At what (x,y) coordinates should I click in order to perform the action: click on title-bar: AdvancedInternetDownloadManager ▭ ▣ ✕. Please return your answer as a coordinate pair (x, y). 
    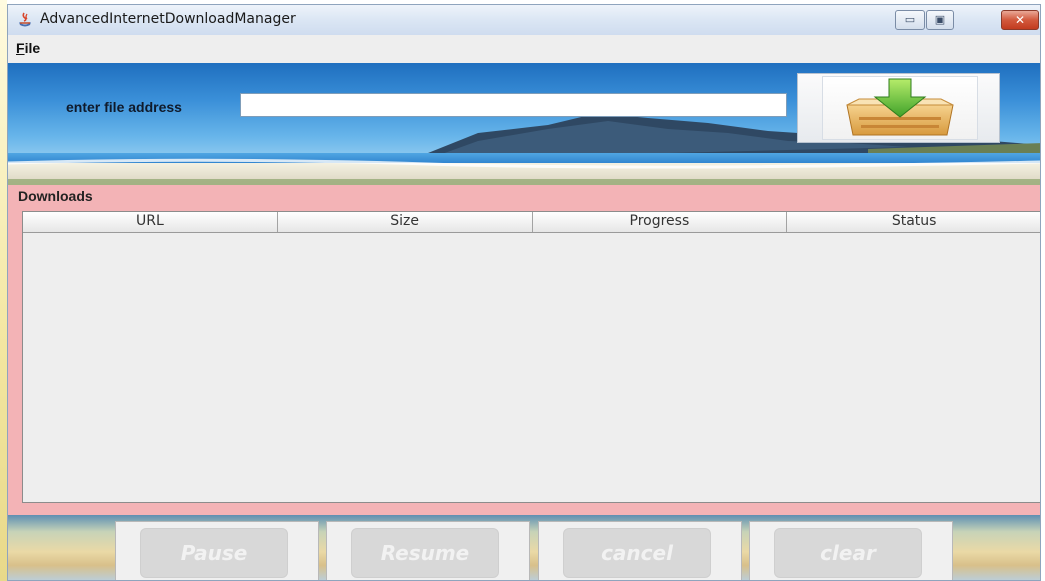
    Looking at the image, I should click on (524, 20).